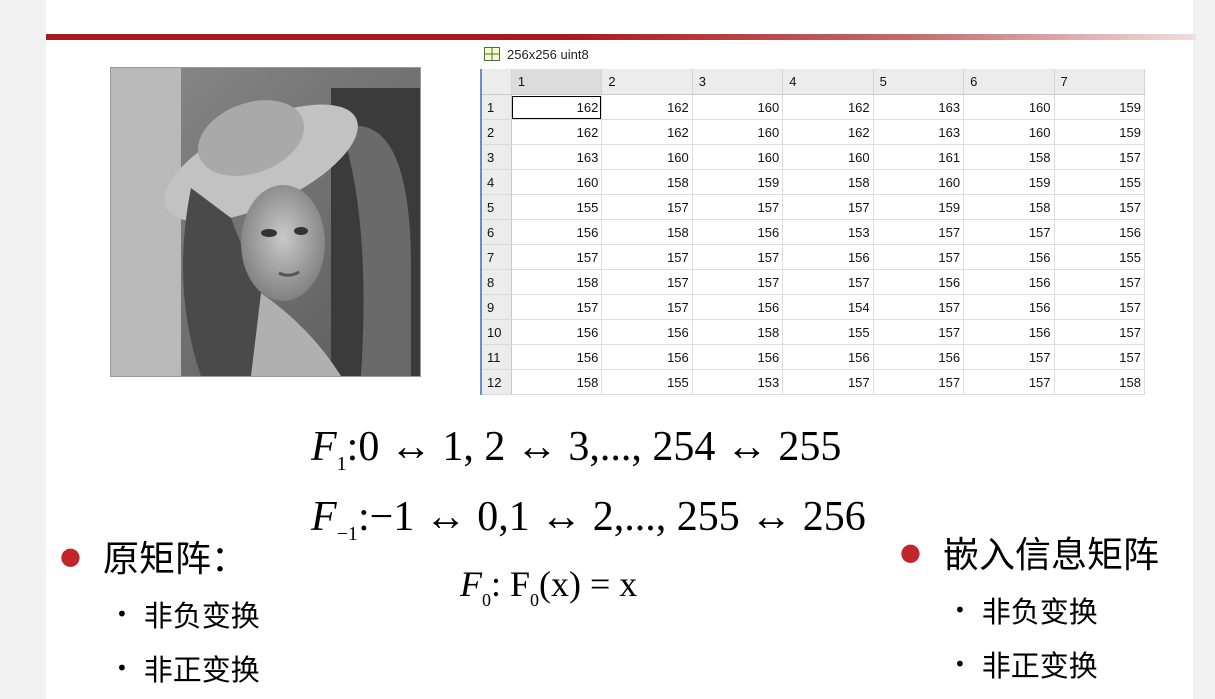 The image size is (1215, 699). What do you see at coordinates (496, 307) in the screenshot?
I see `row-header: 9` at bounding box center [496, 307].